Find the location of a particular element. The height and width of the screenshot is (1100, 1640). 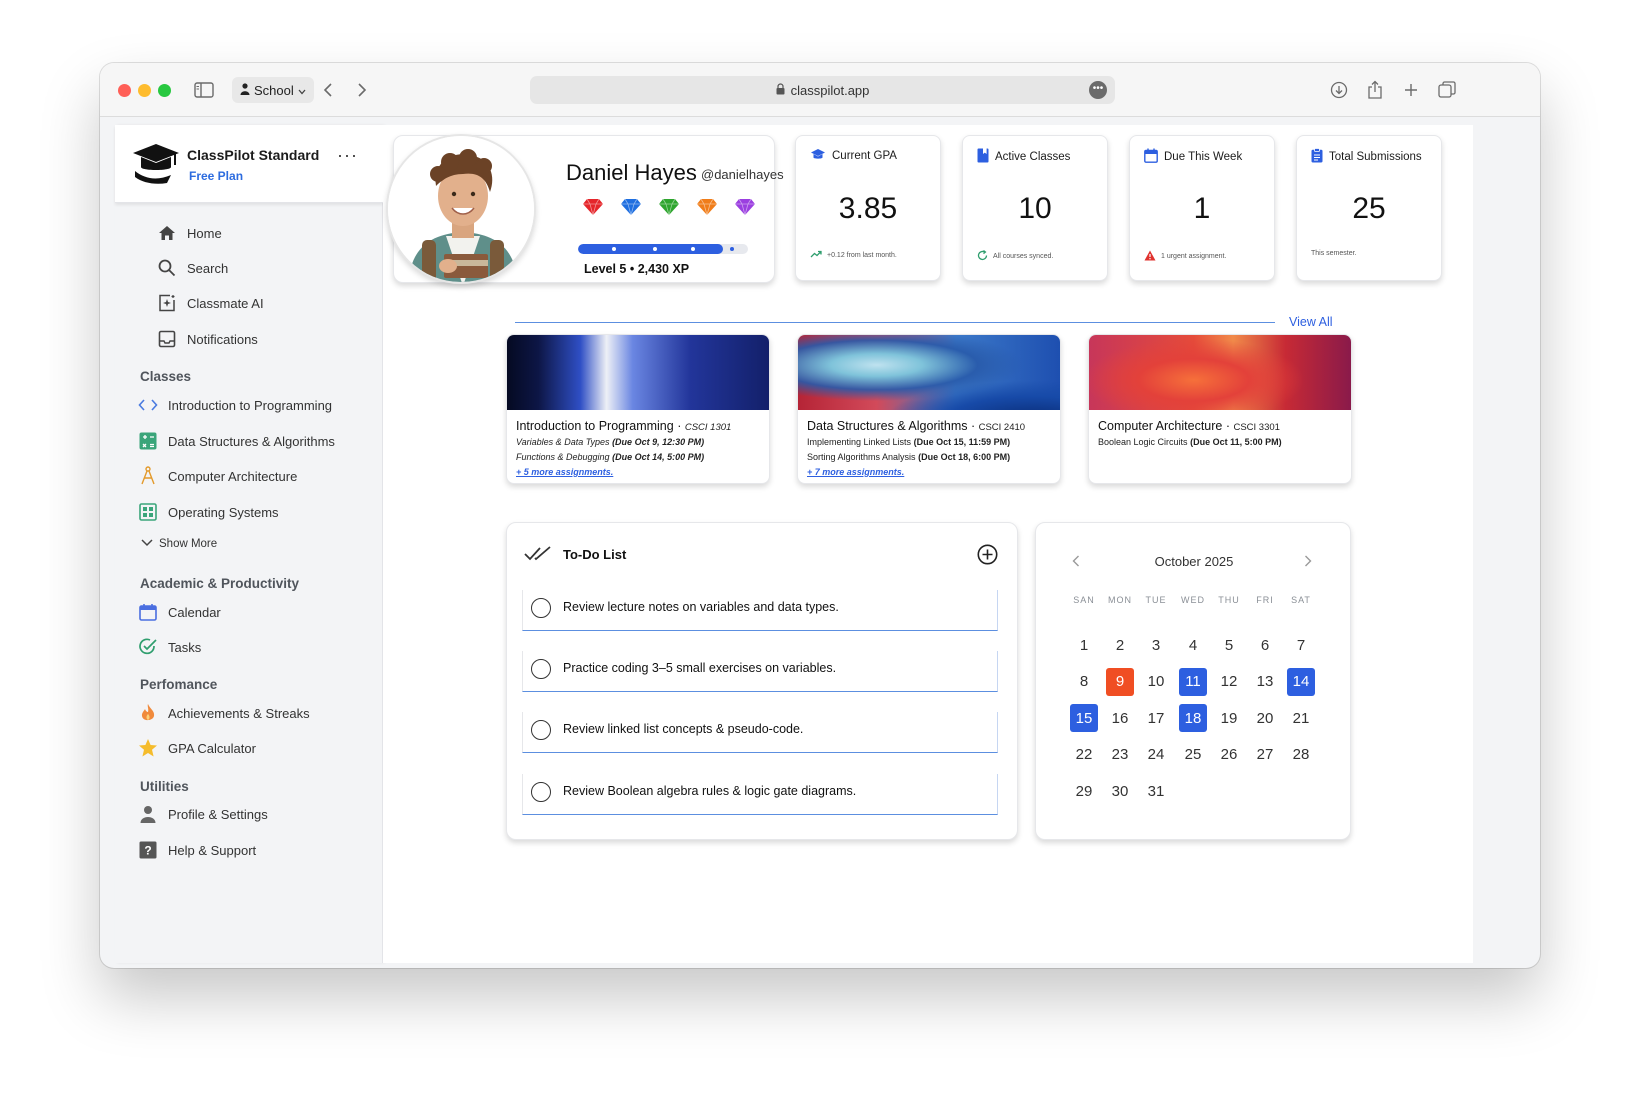

todo-title: To-Do List is located at coordinates (595, 554).